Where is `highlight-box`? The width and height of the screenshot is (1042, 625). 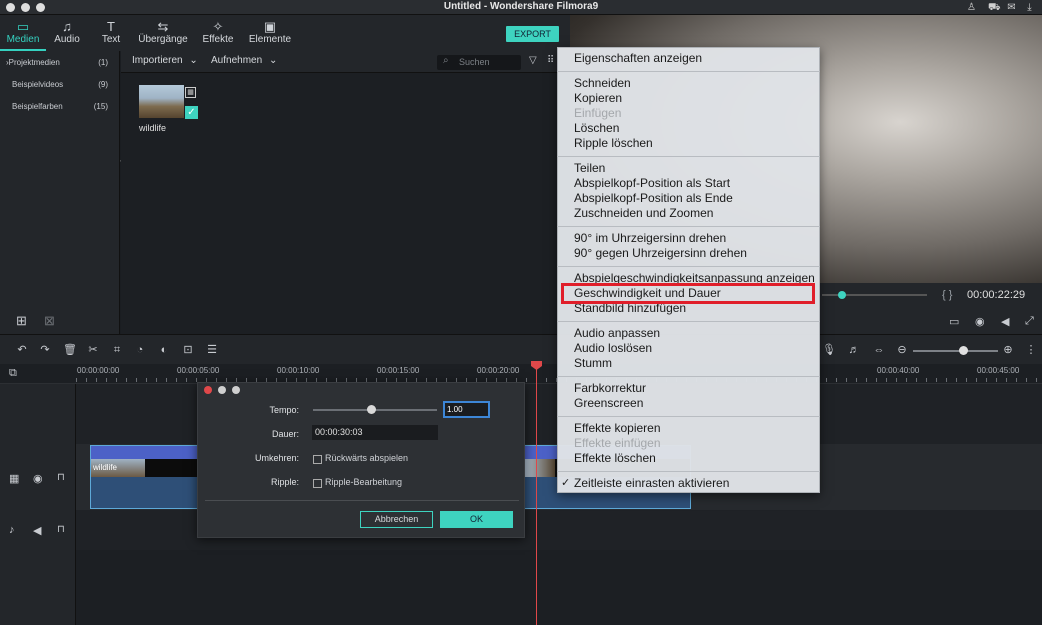
highlight-box is located at coordinates (688, 293).